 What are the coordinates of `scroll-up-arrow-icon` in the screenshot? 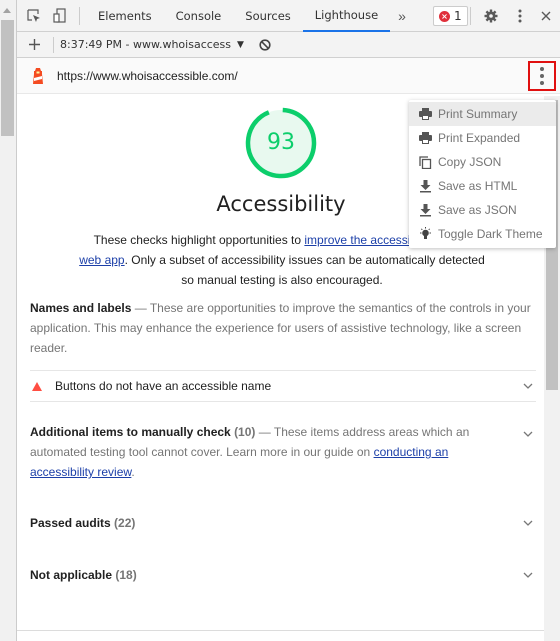 It's located at (7, 10).